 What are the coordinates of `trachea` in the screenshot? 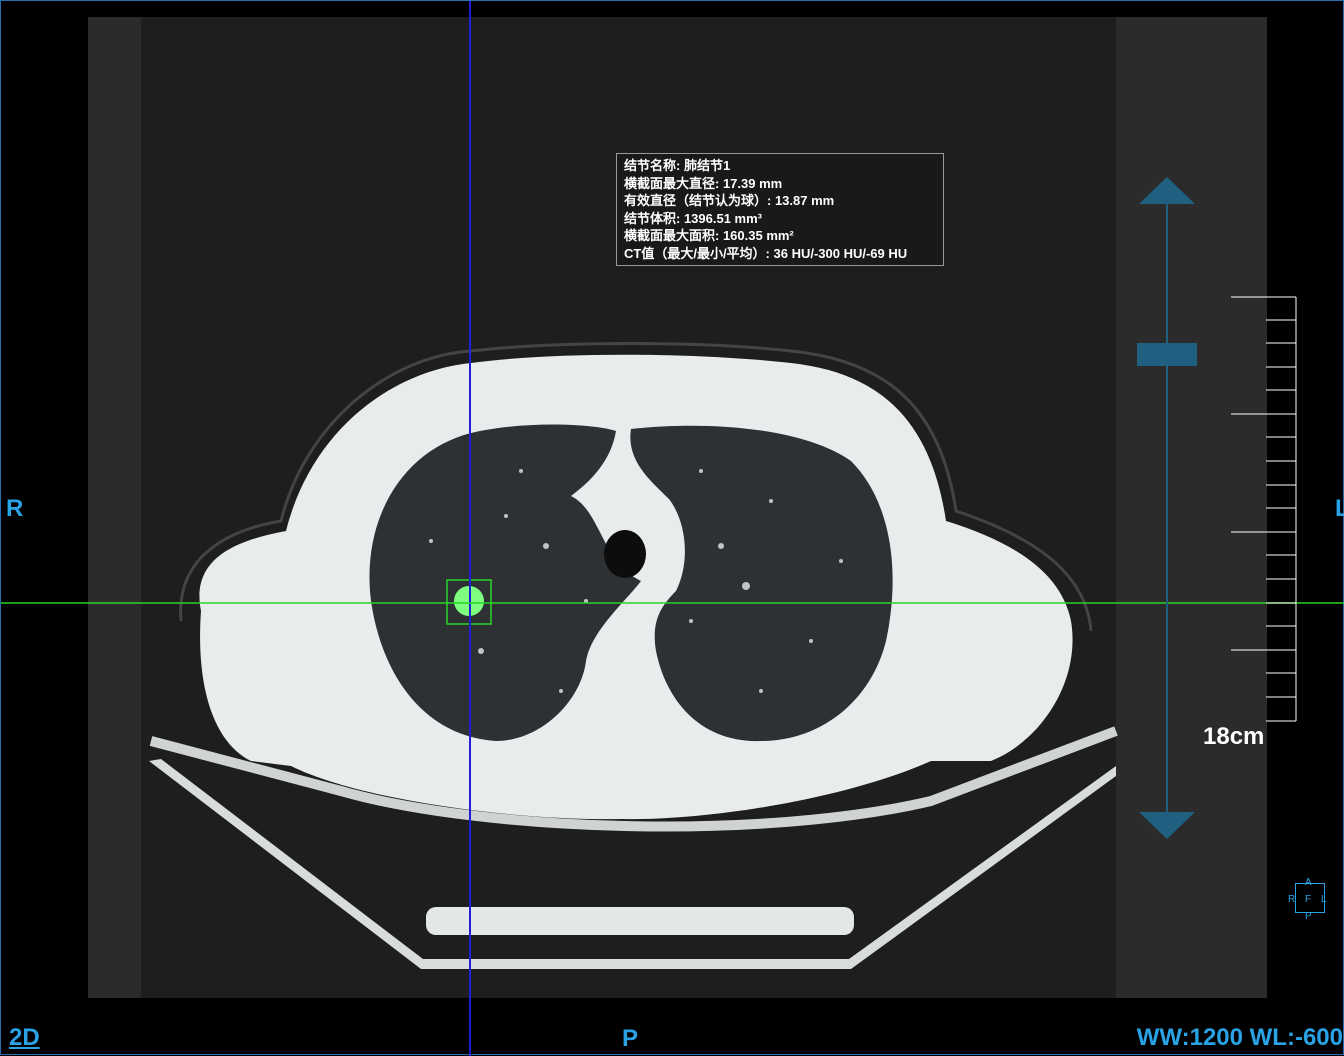 It's located at (625, 554).